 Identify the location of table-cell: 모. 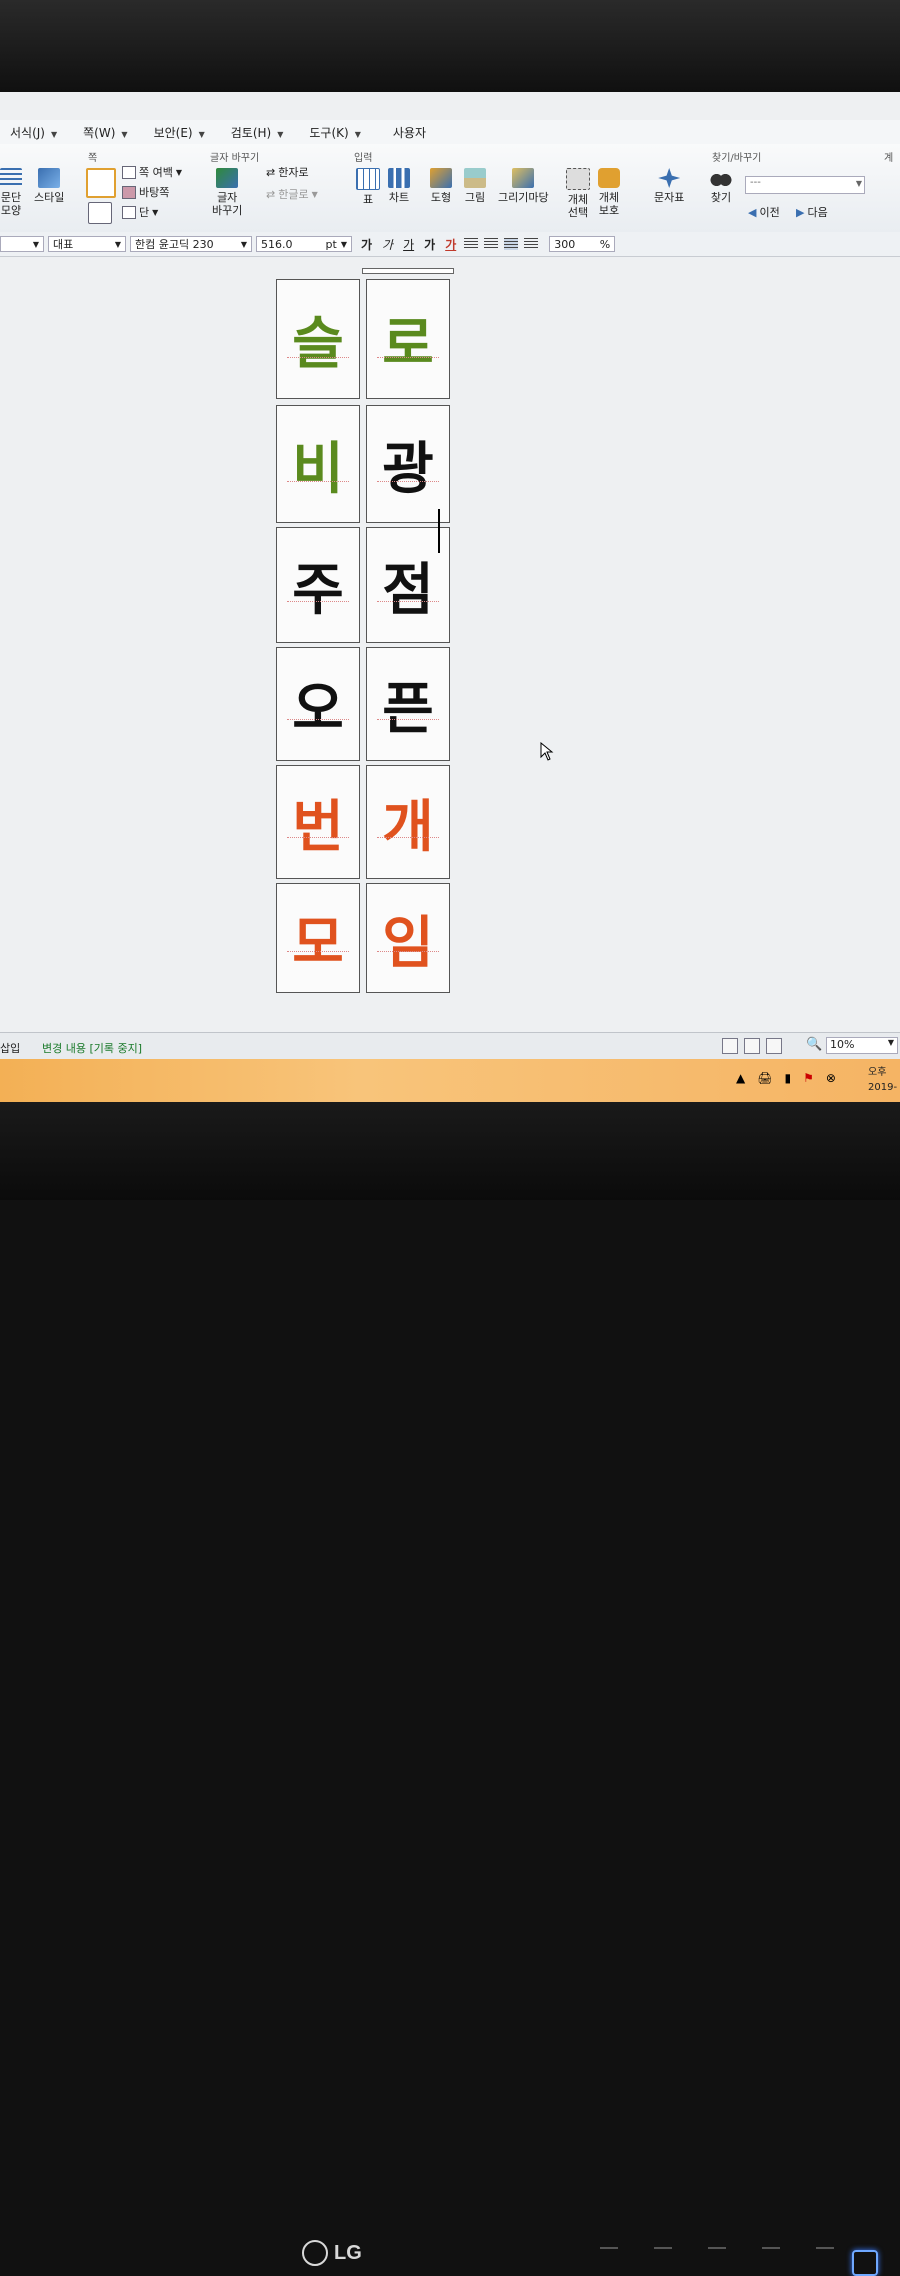
(318, 938).